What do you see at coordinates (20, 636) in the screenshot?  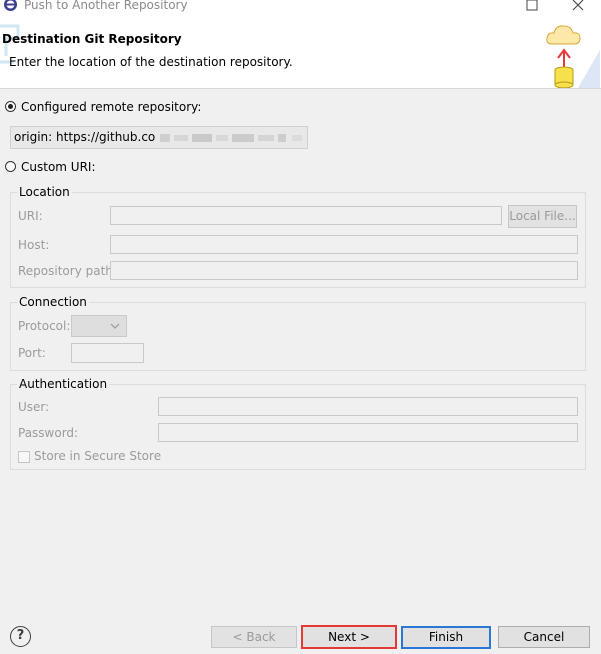 I see `help-button: ?` at bounding box center [20, 636].